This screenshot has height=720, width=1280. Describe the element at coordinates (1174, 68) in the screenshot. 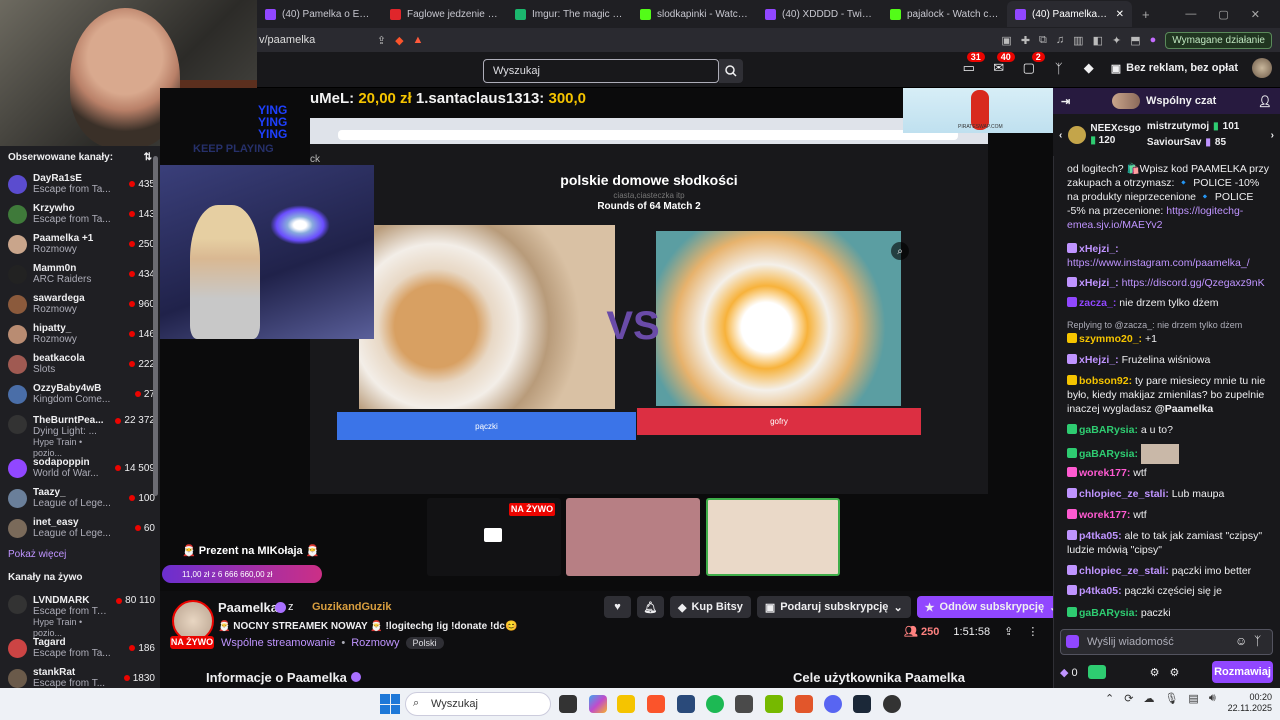

I see `turbo-button: ▣ Bez reklam, bez opłat` at that location.